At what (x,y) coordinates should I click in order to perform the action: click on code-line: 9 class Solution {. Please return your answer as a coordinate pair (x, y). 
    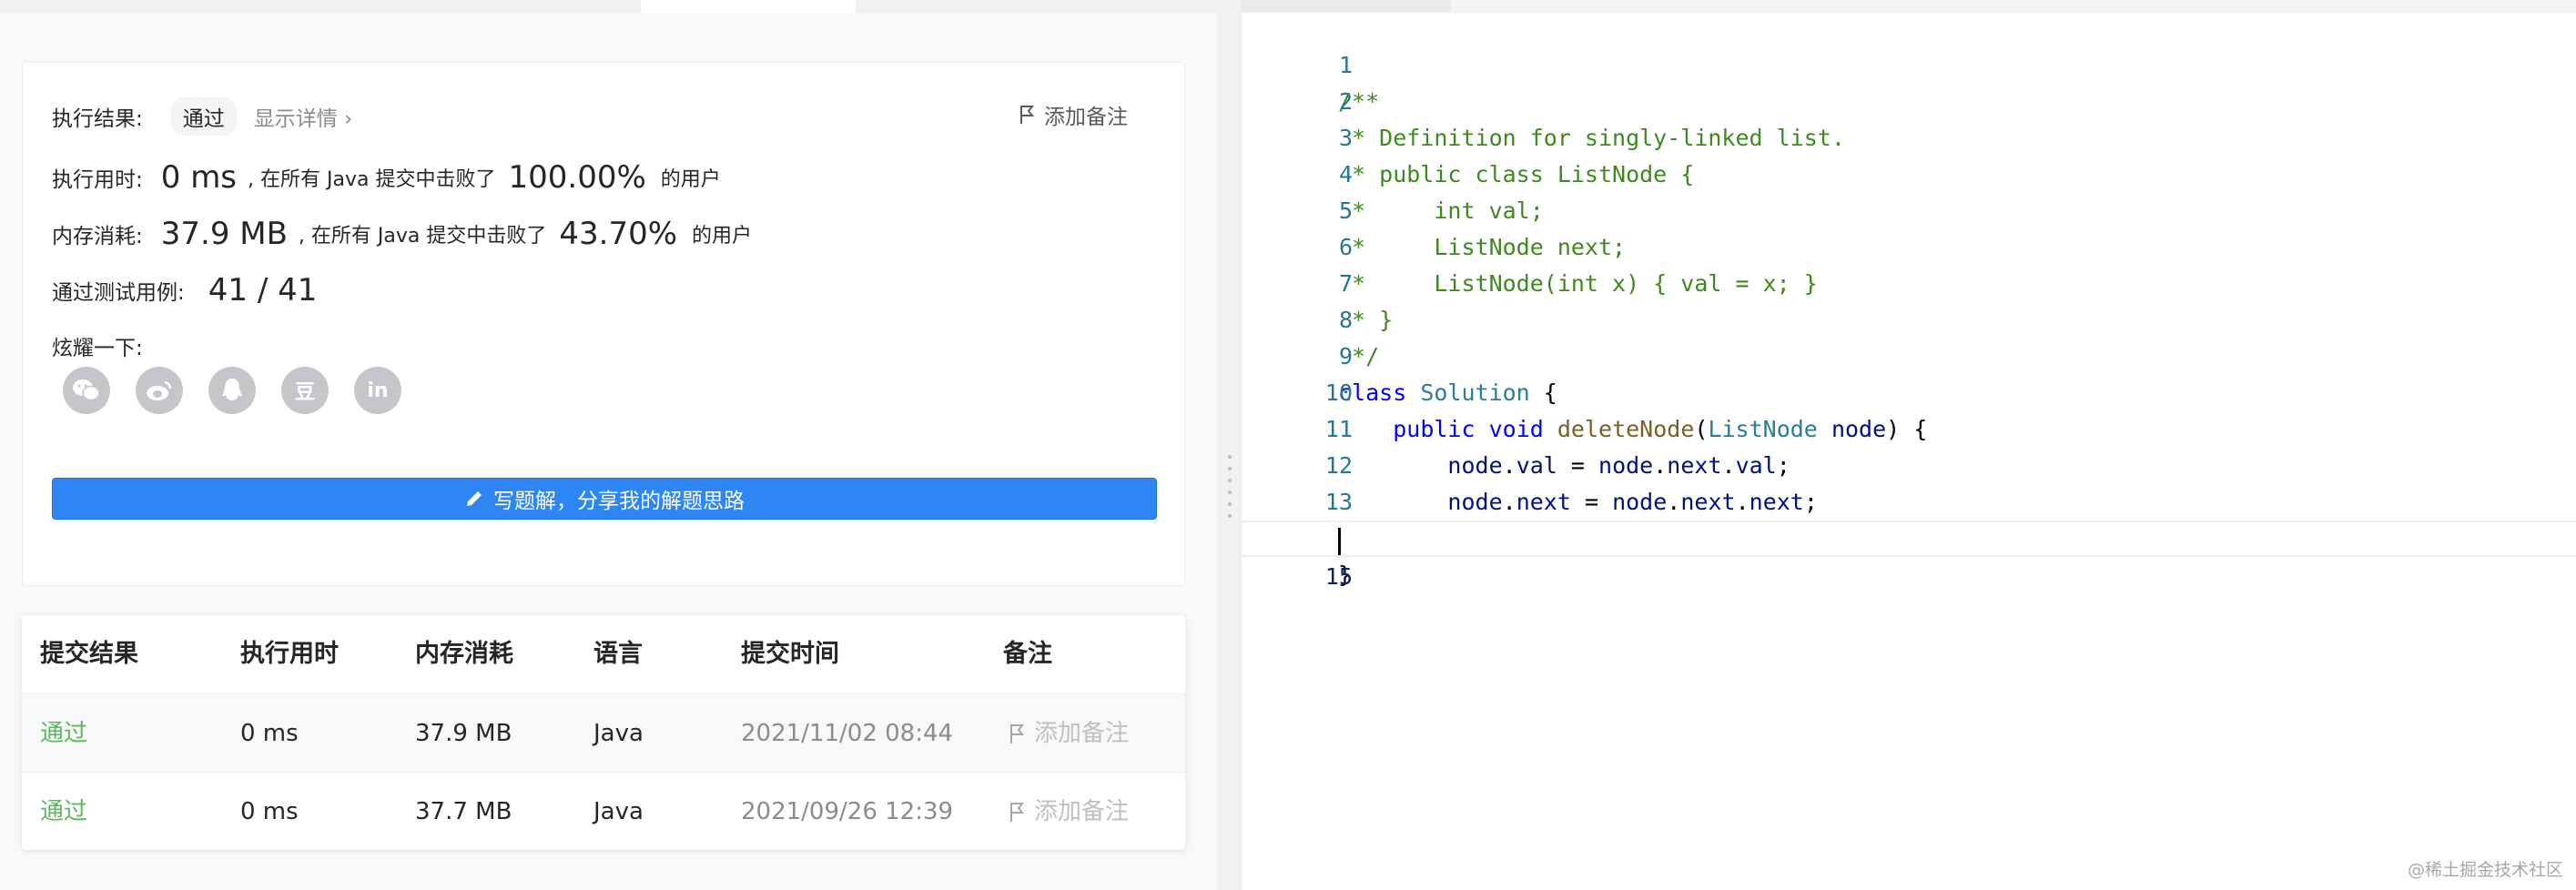
    Looking at the image, I should click on (1909, 354).